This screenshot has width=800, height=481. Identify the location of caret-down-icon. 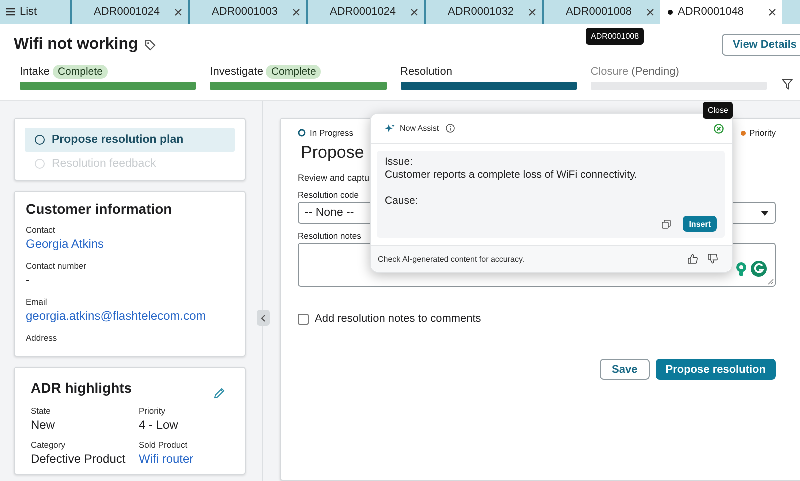
(765, 213).